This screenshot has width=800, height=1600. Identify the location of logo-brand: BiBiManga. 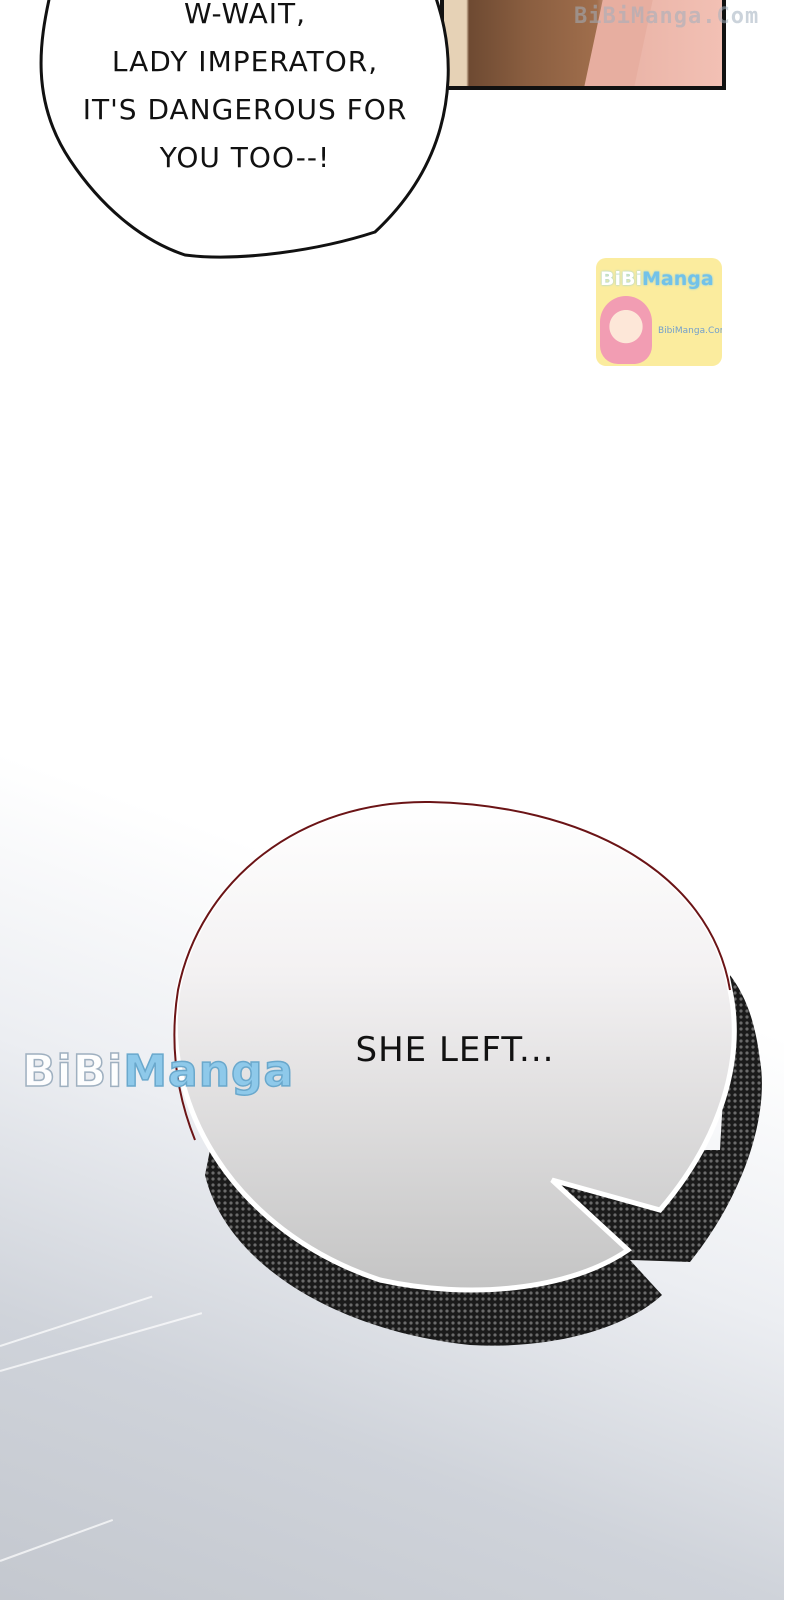
(657, 279).